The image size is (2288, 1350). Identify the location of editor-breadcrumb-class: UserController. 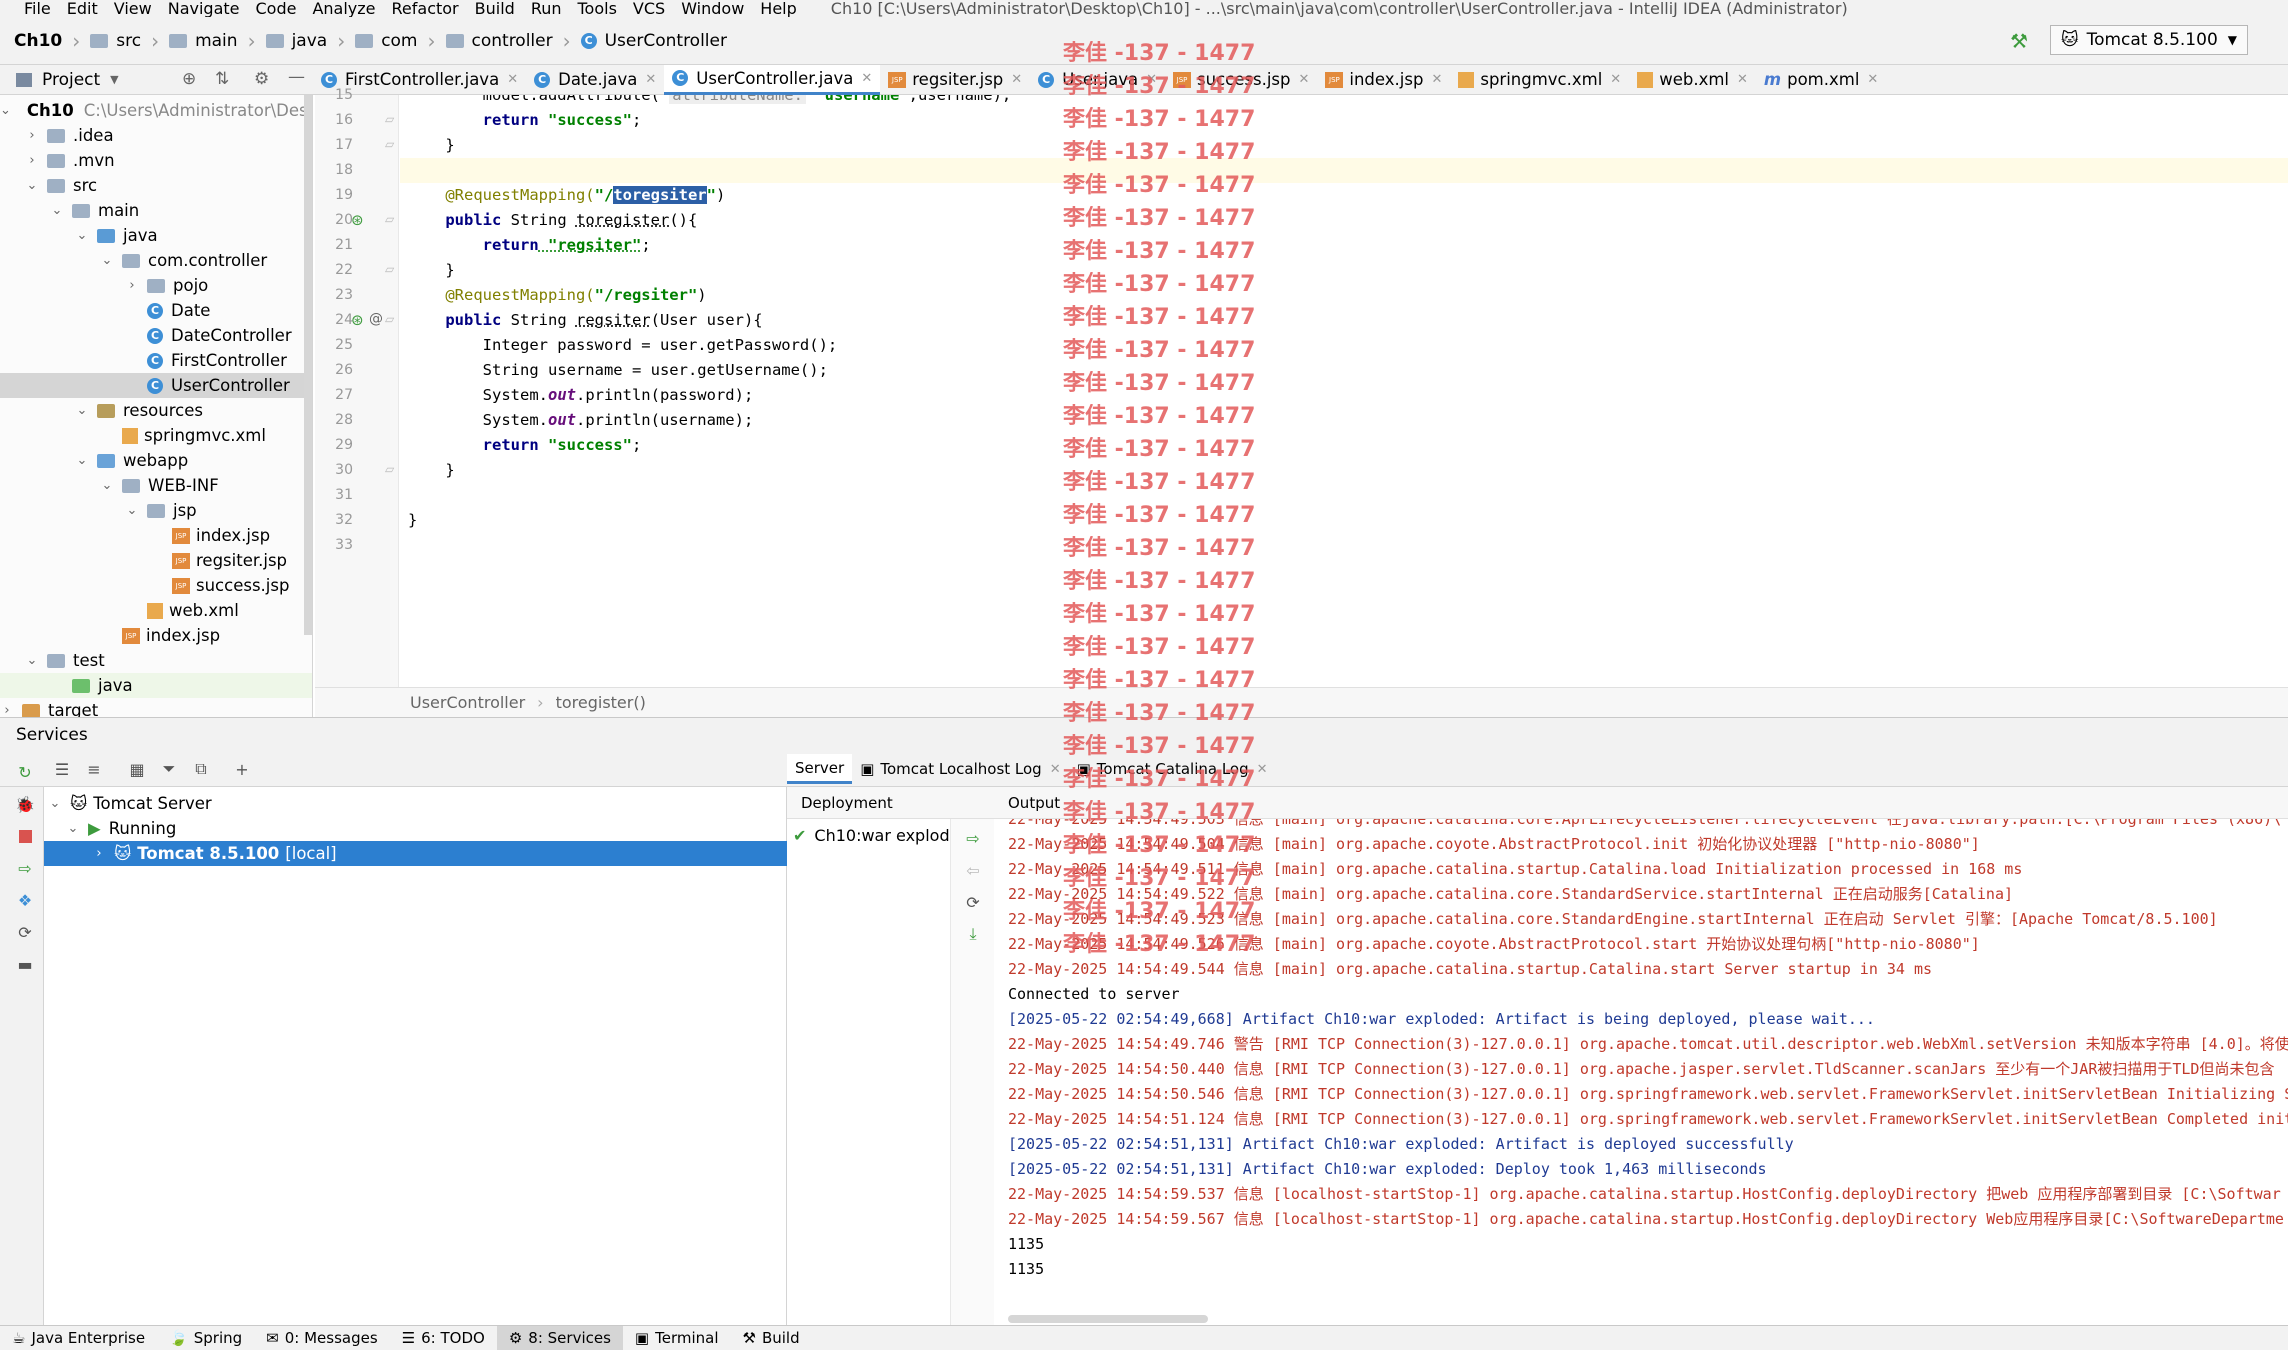
(467, 702).